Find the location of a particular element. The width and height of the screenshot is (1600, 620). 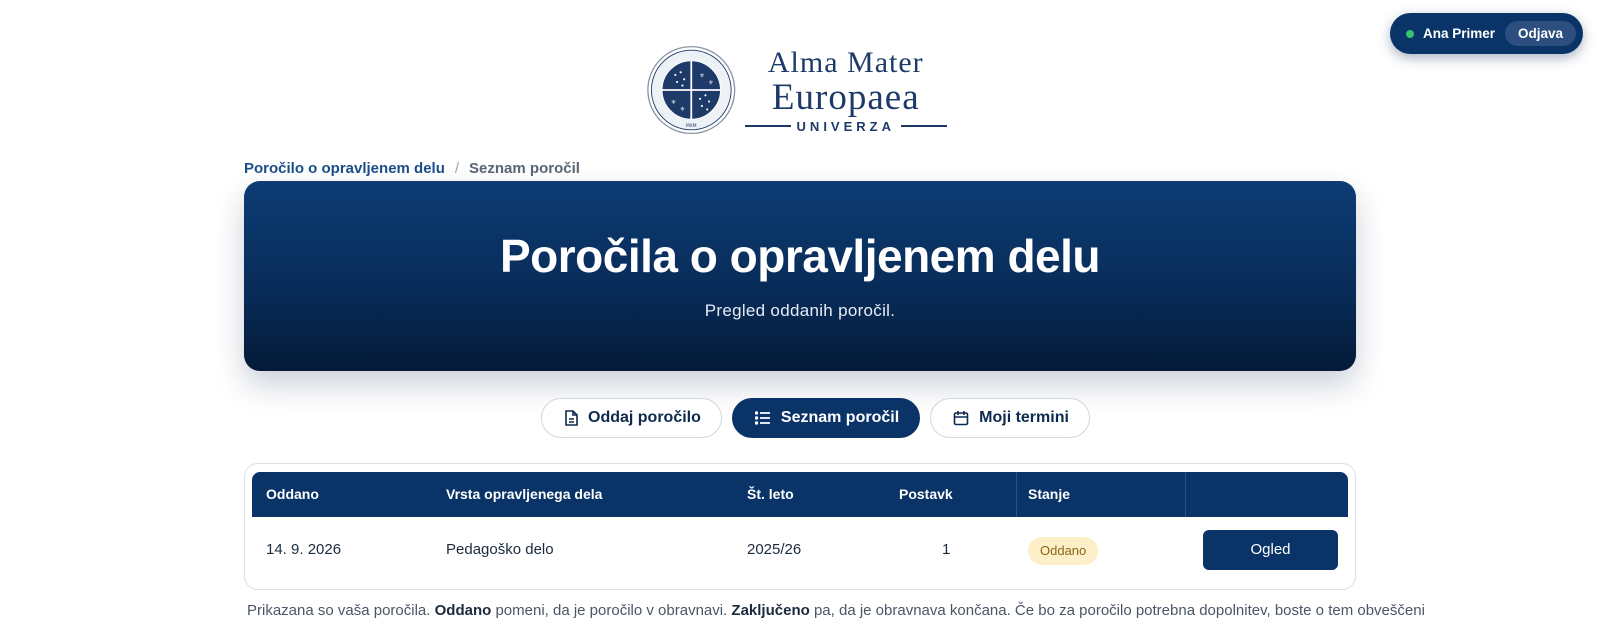

column-header-type: Vrsta opravljenega dela is located at coordinates (524, 494).